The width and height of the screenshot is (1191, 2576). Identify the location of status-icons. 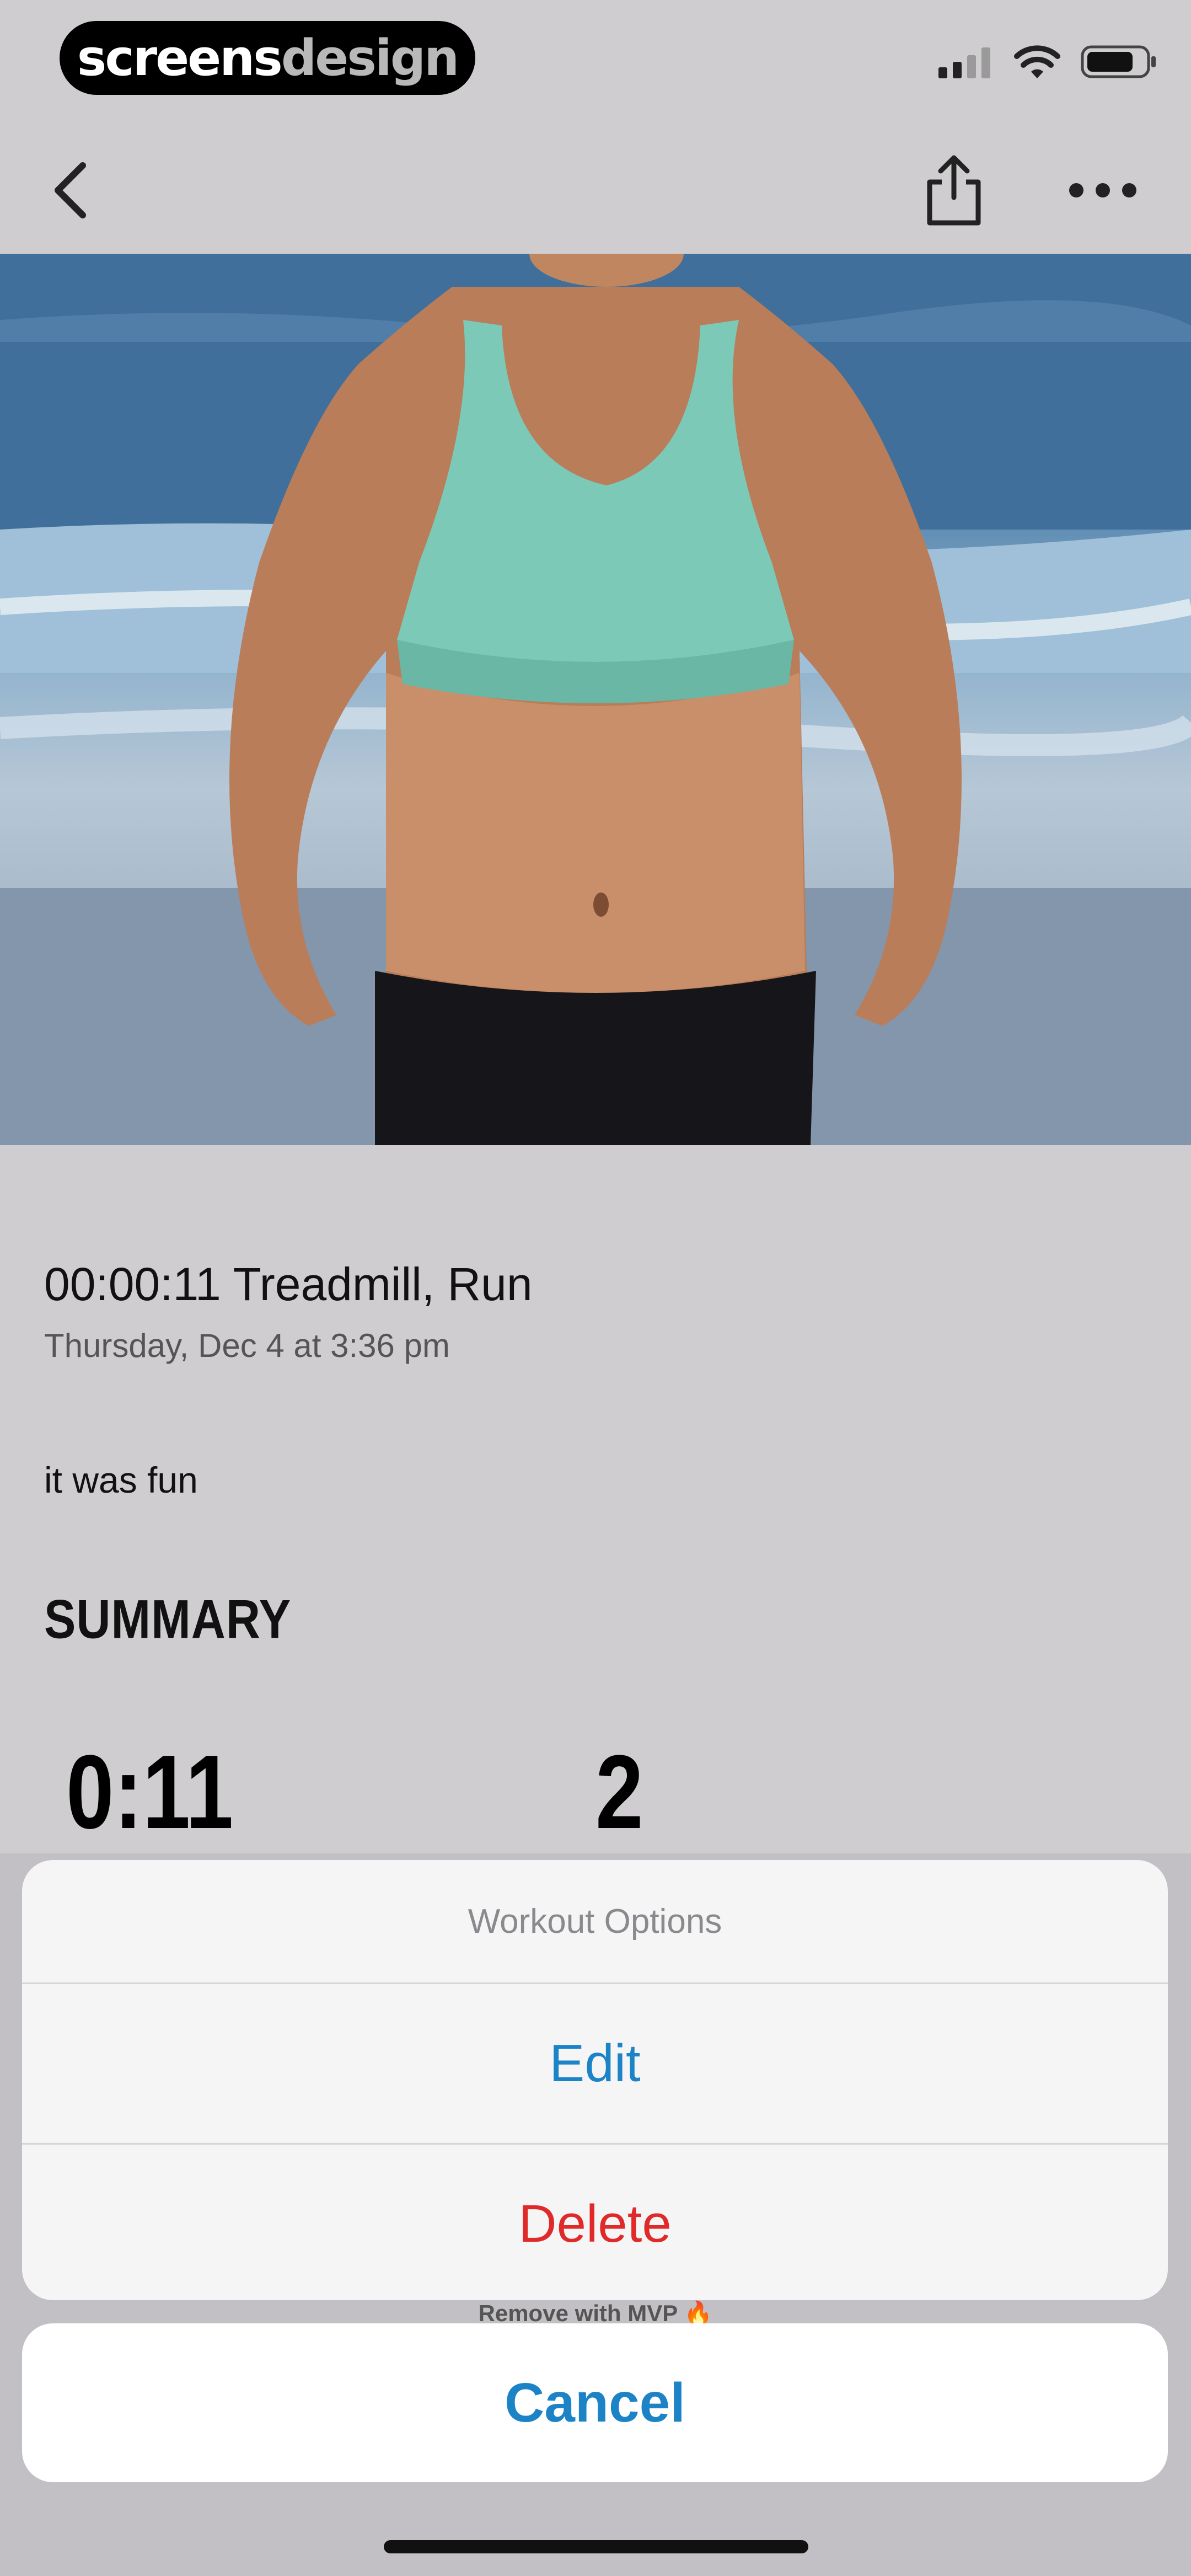
(1048, 61).